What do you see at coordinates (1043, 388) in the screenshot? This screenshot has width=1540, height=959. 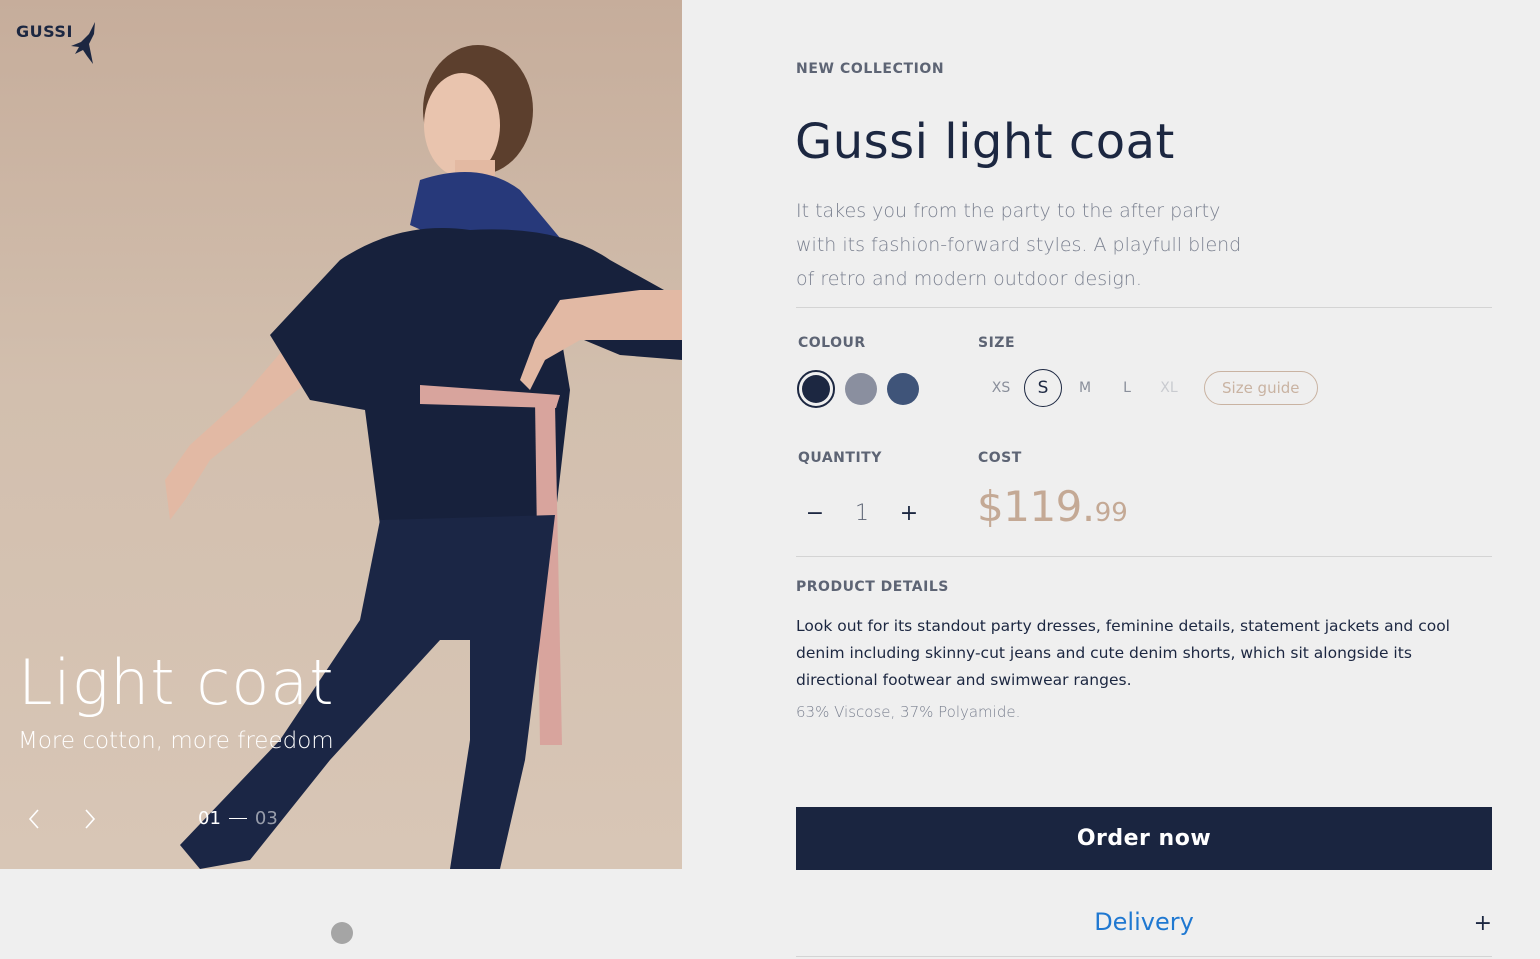 I see `size-option-s: S` at bounding box center [1043, 388].